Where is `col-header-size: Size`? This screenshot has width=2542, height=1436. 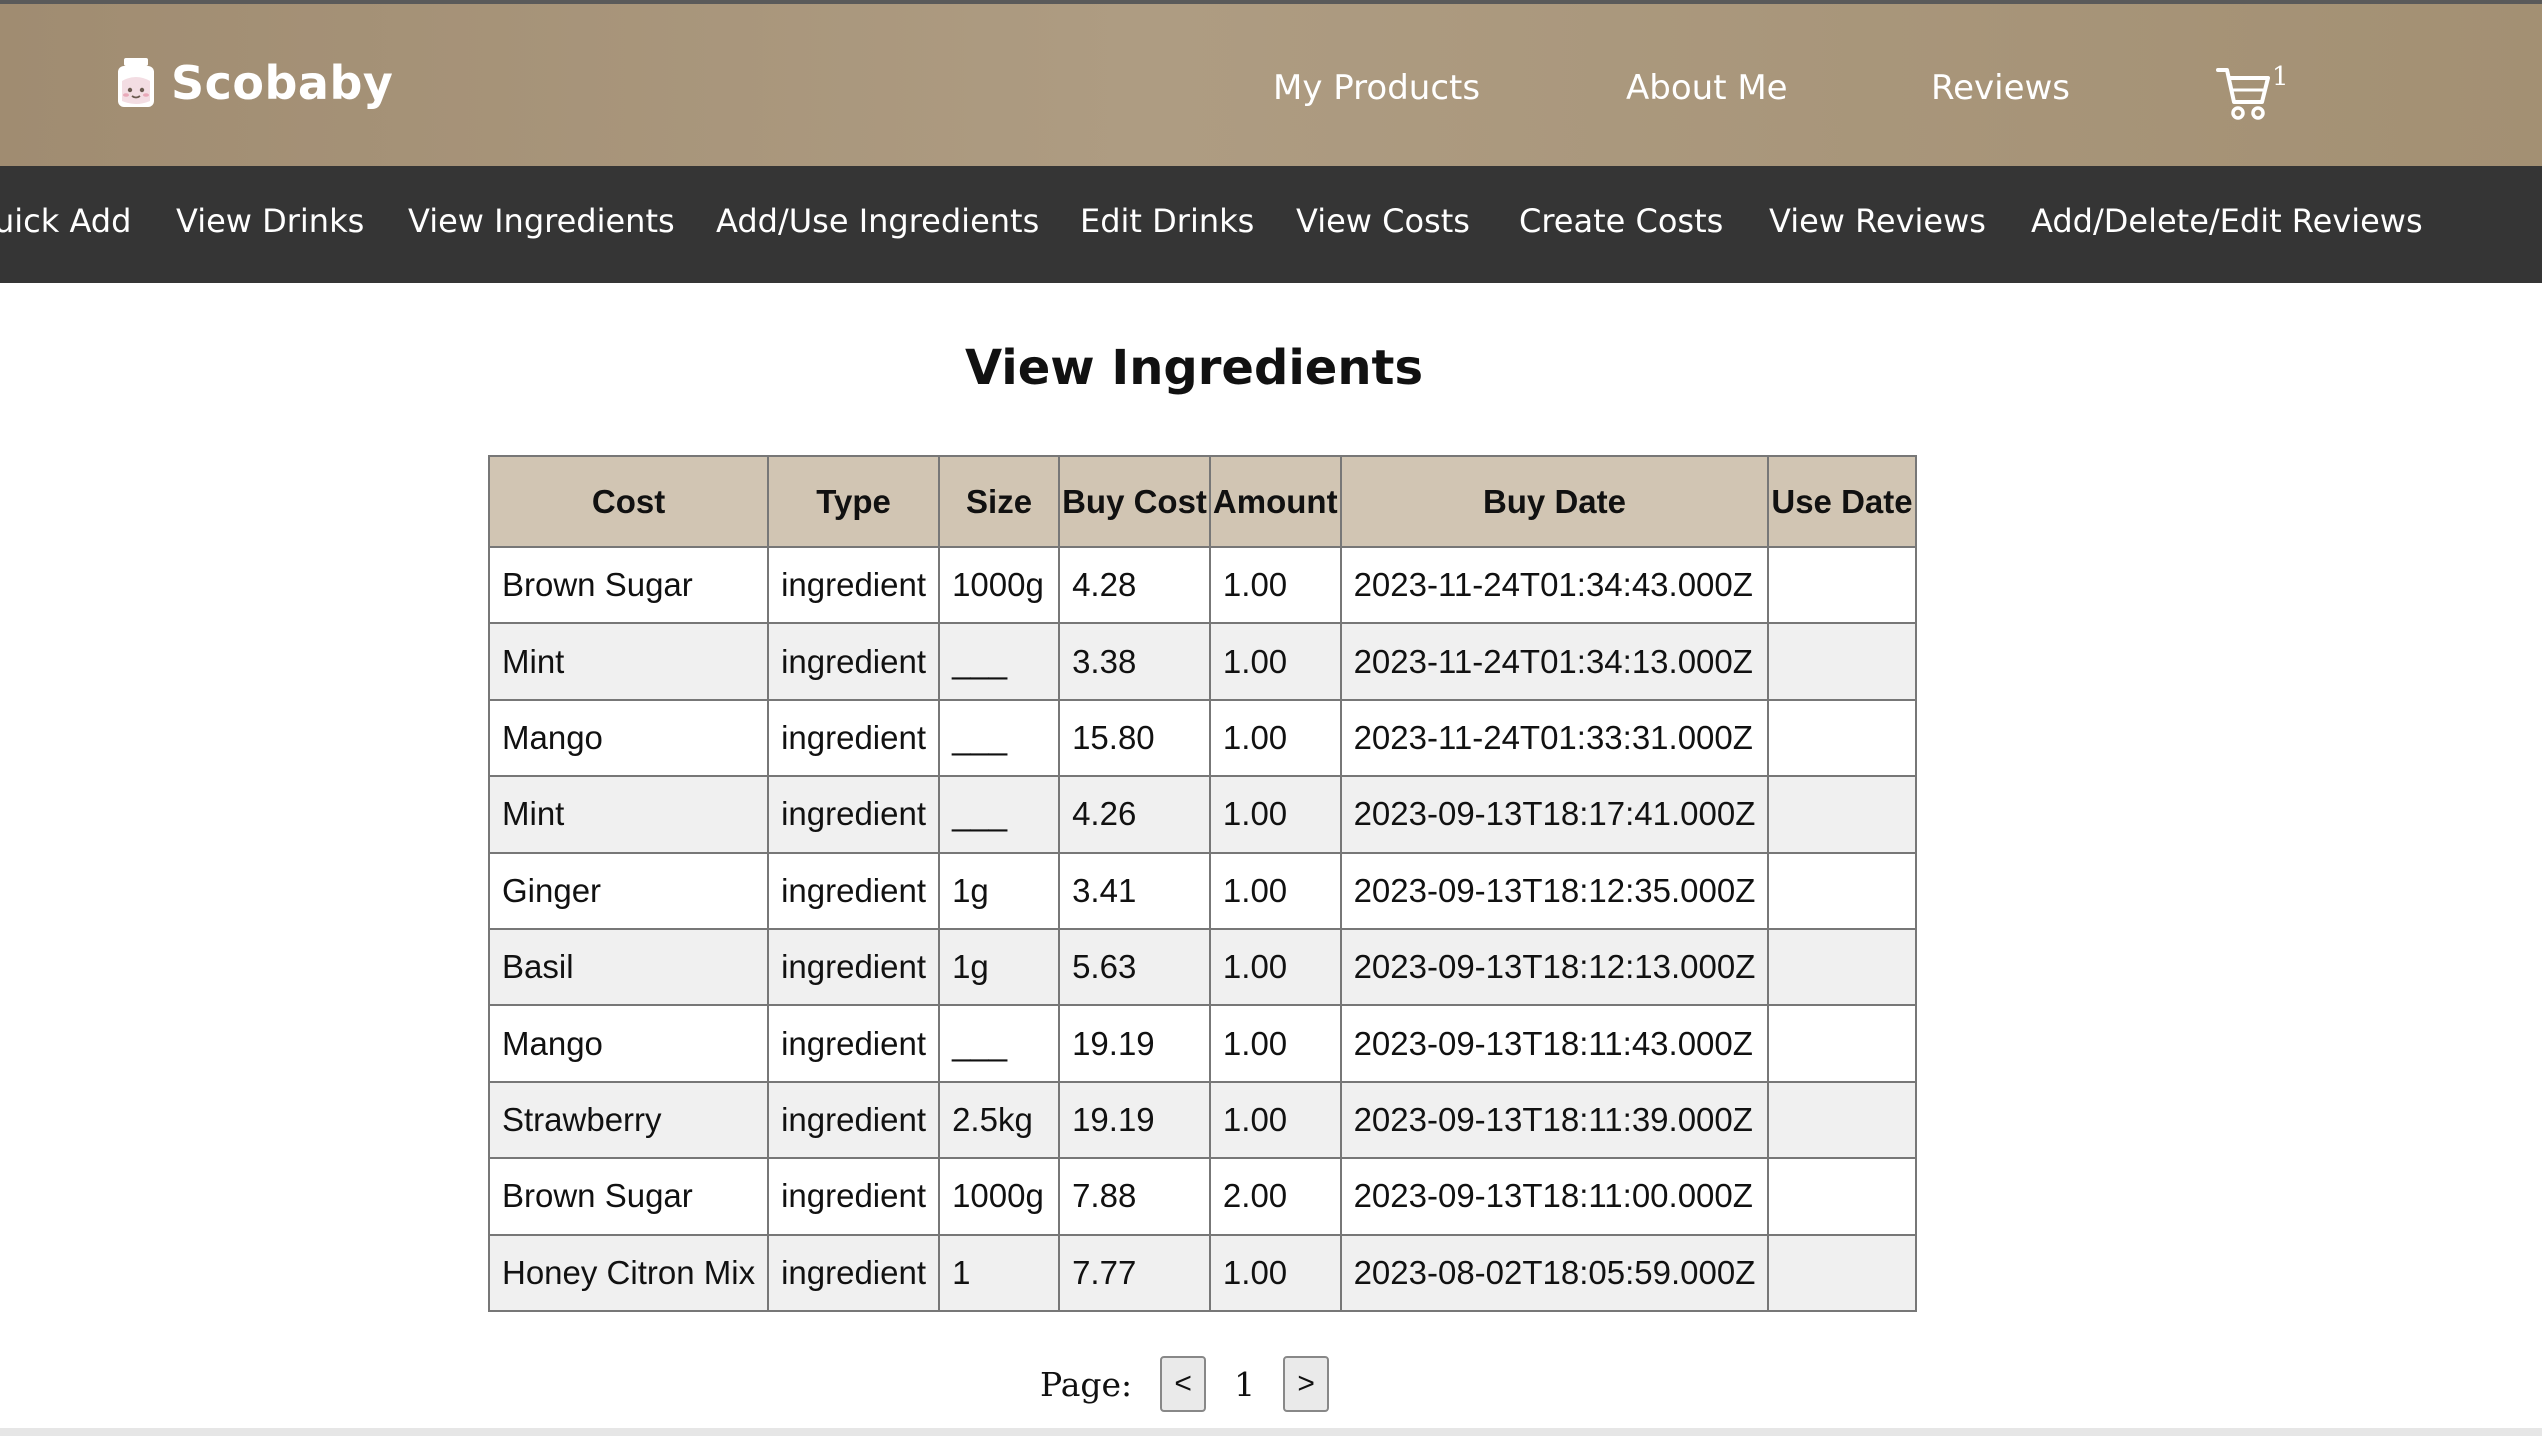
col-header-size: Size is located at coordinates (999, 501).